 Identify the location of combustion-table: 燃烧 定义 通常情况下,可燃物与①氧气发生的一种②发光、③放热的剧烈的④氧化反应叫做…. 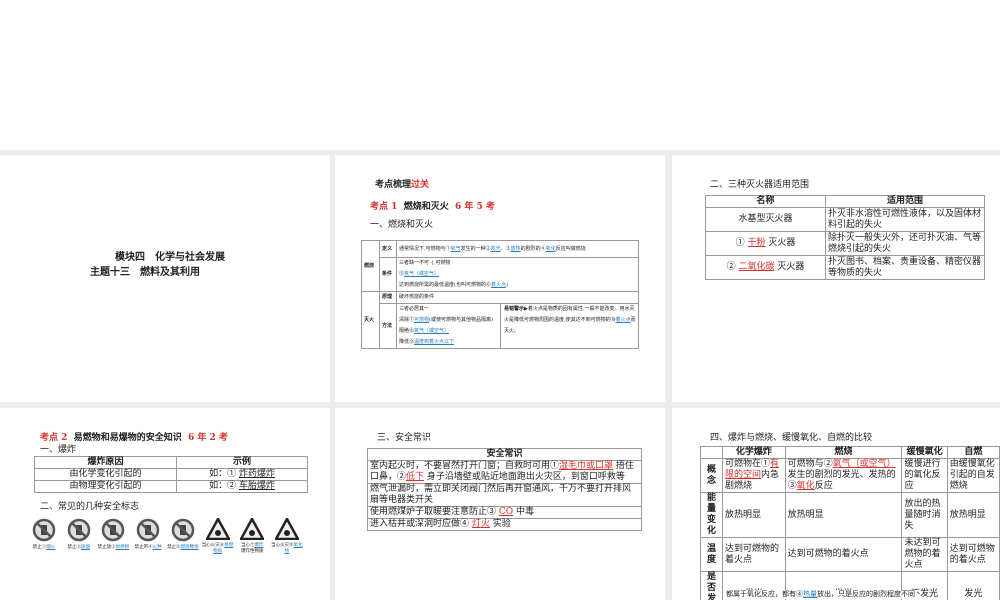
(500, 294).